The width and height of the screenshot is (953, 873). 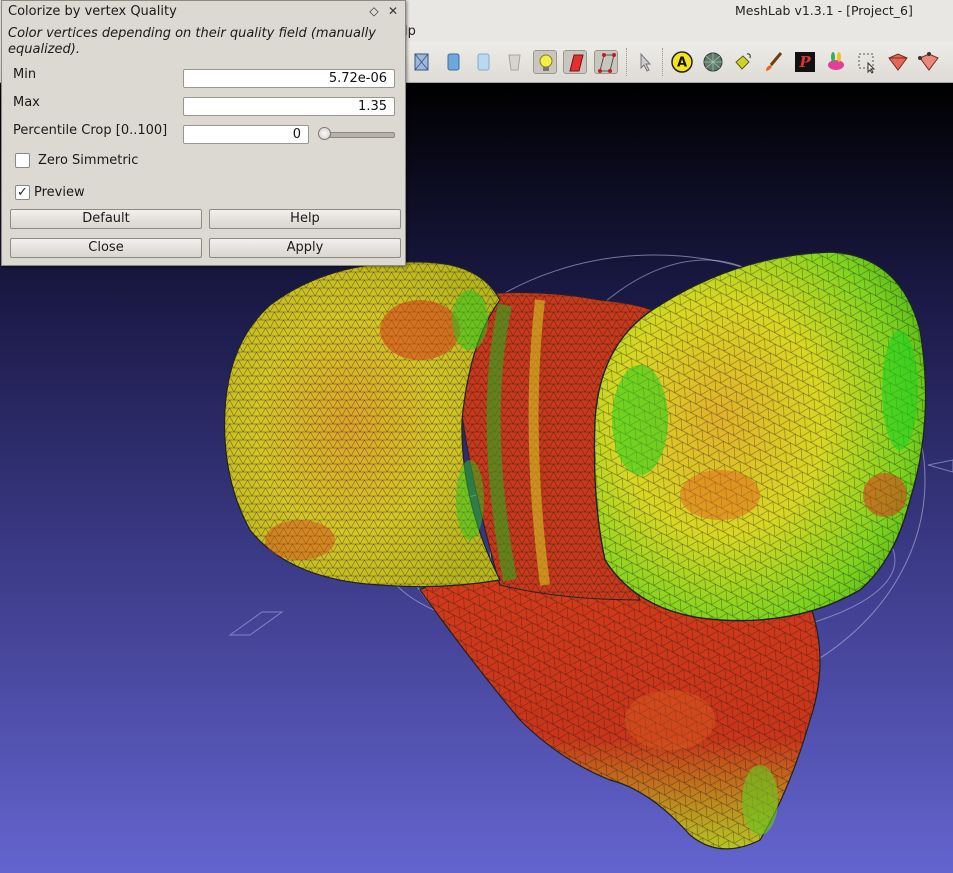 I want to click on annotation-icon: A, so click(x=682, y=62).